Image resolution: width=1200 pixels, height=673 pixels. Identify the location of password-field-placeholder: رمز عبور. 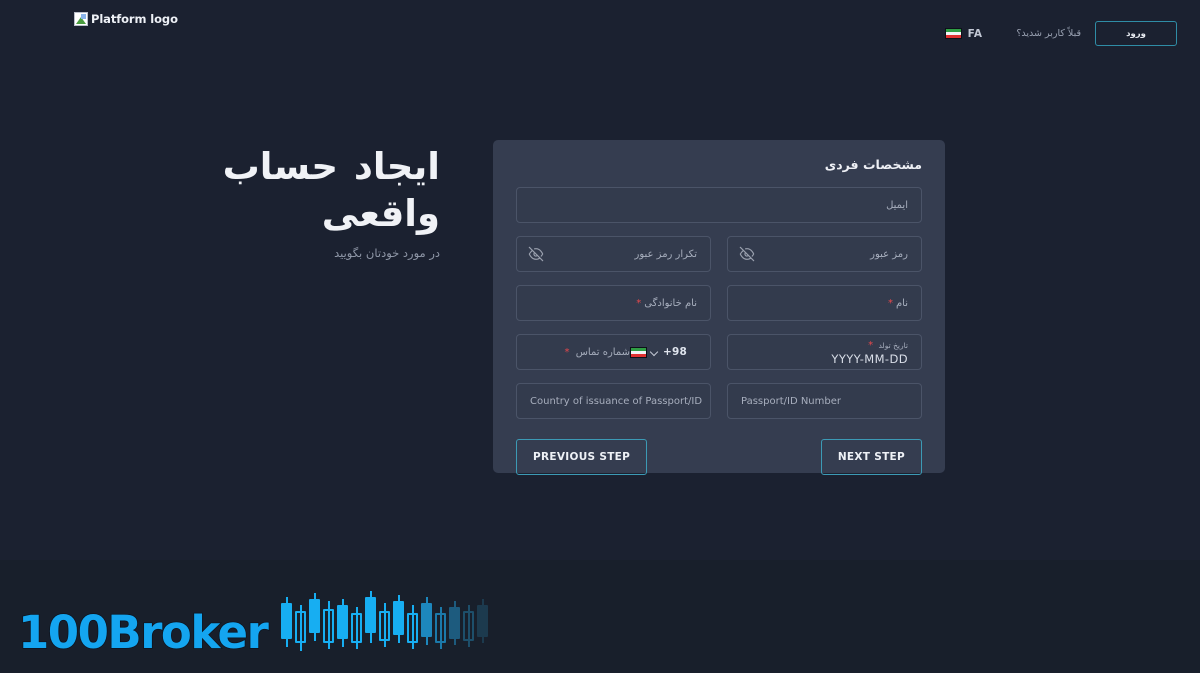
(889, 254).